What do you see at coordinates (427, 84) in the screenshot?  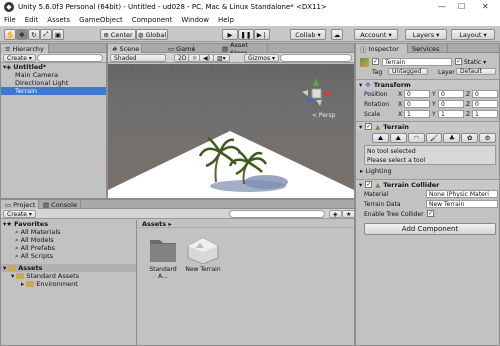 I see `transform-header: ▾ ✥ Transform` at bounding box center [427, 84].